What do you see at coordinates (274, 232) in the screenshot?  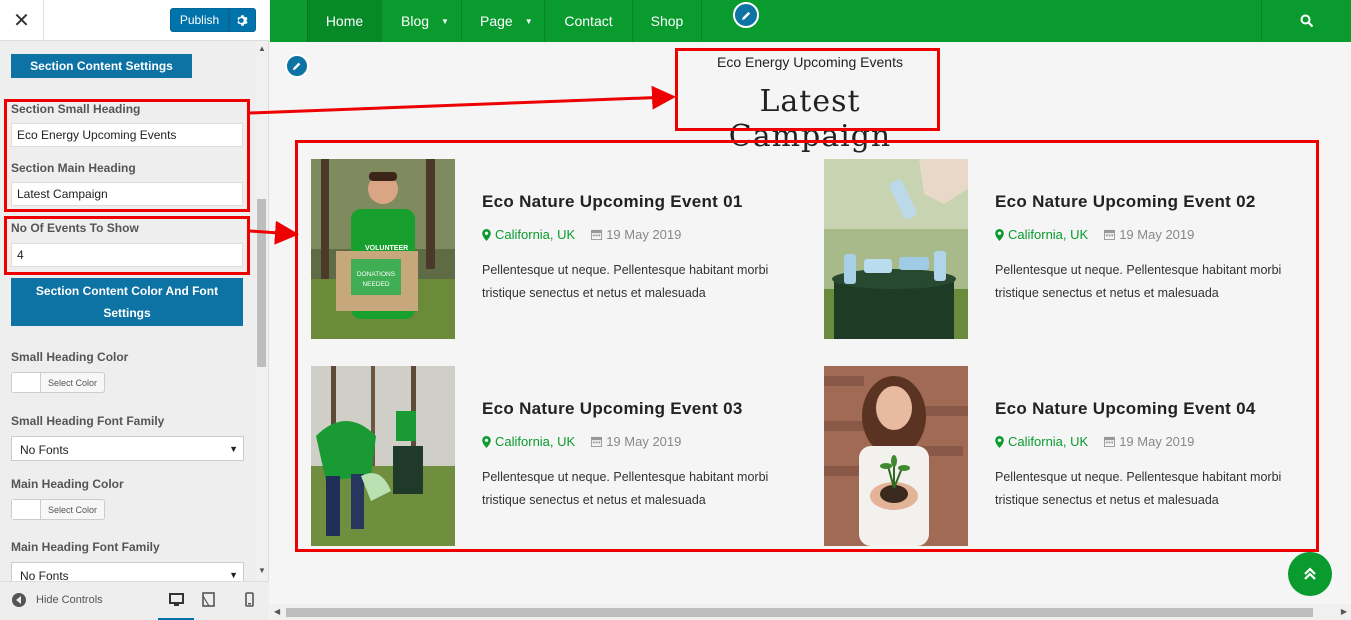 I see `annotation-arrow-events` at bounding box center [274, 232].